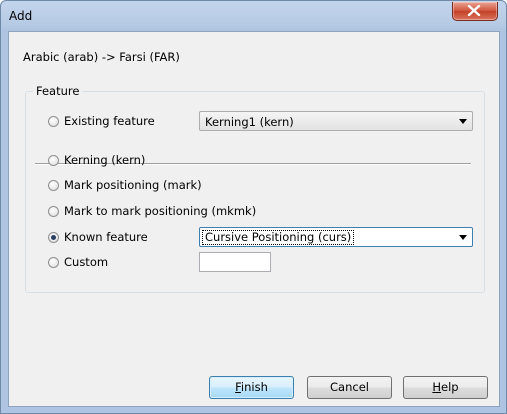  I want to click on known-feature-option: Known feature, so click(98, 237).